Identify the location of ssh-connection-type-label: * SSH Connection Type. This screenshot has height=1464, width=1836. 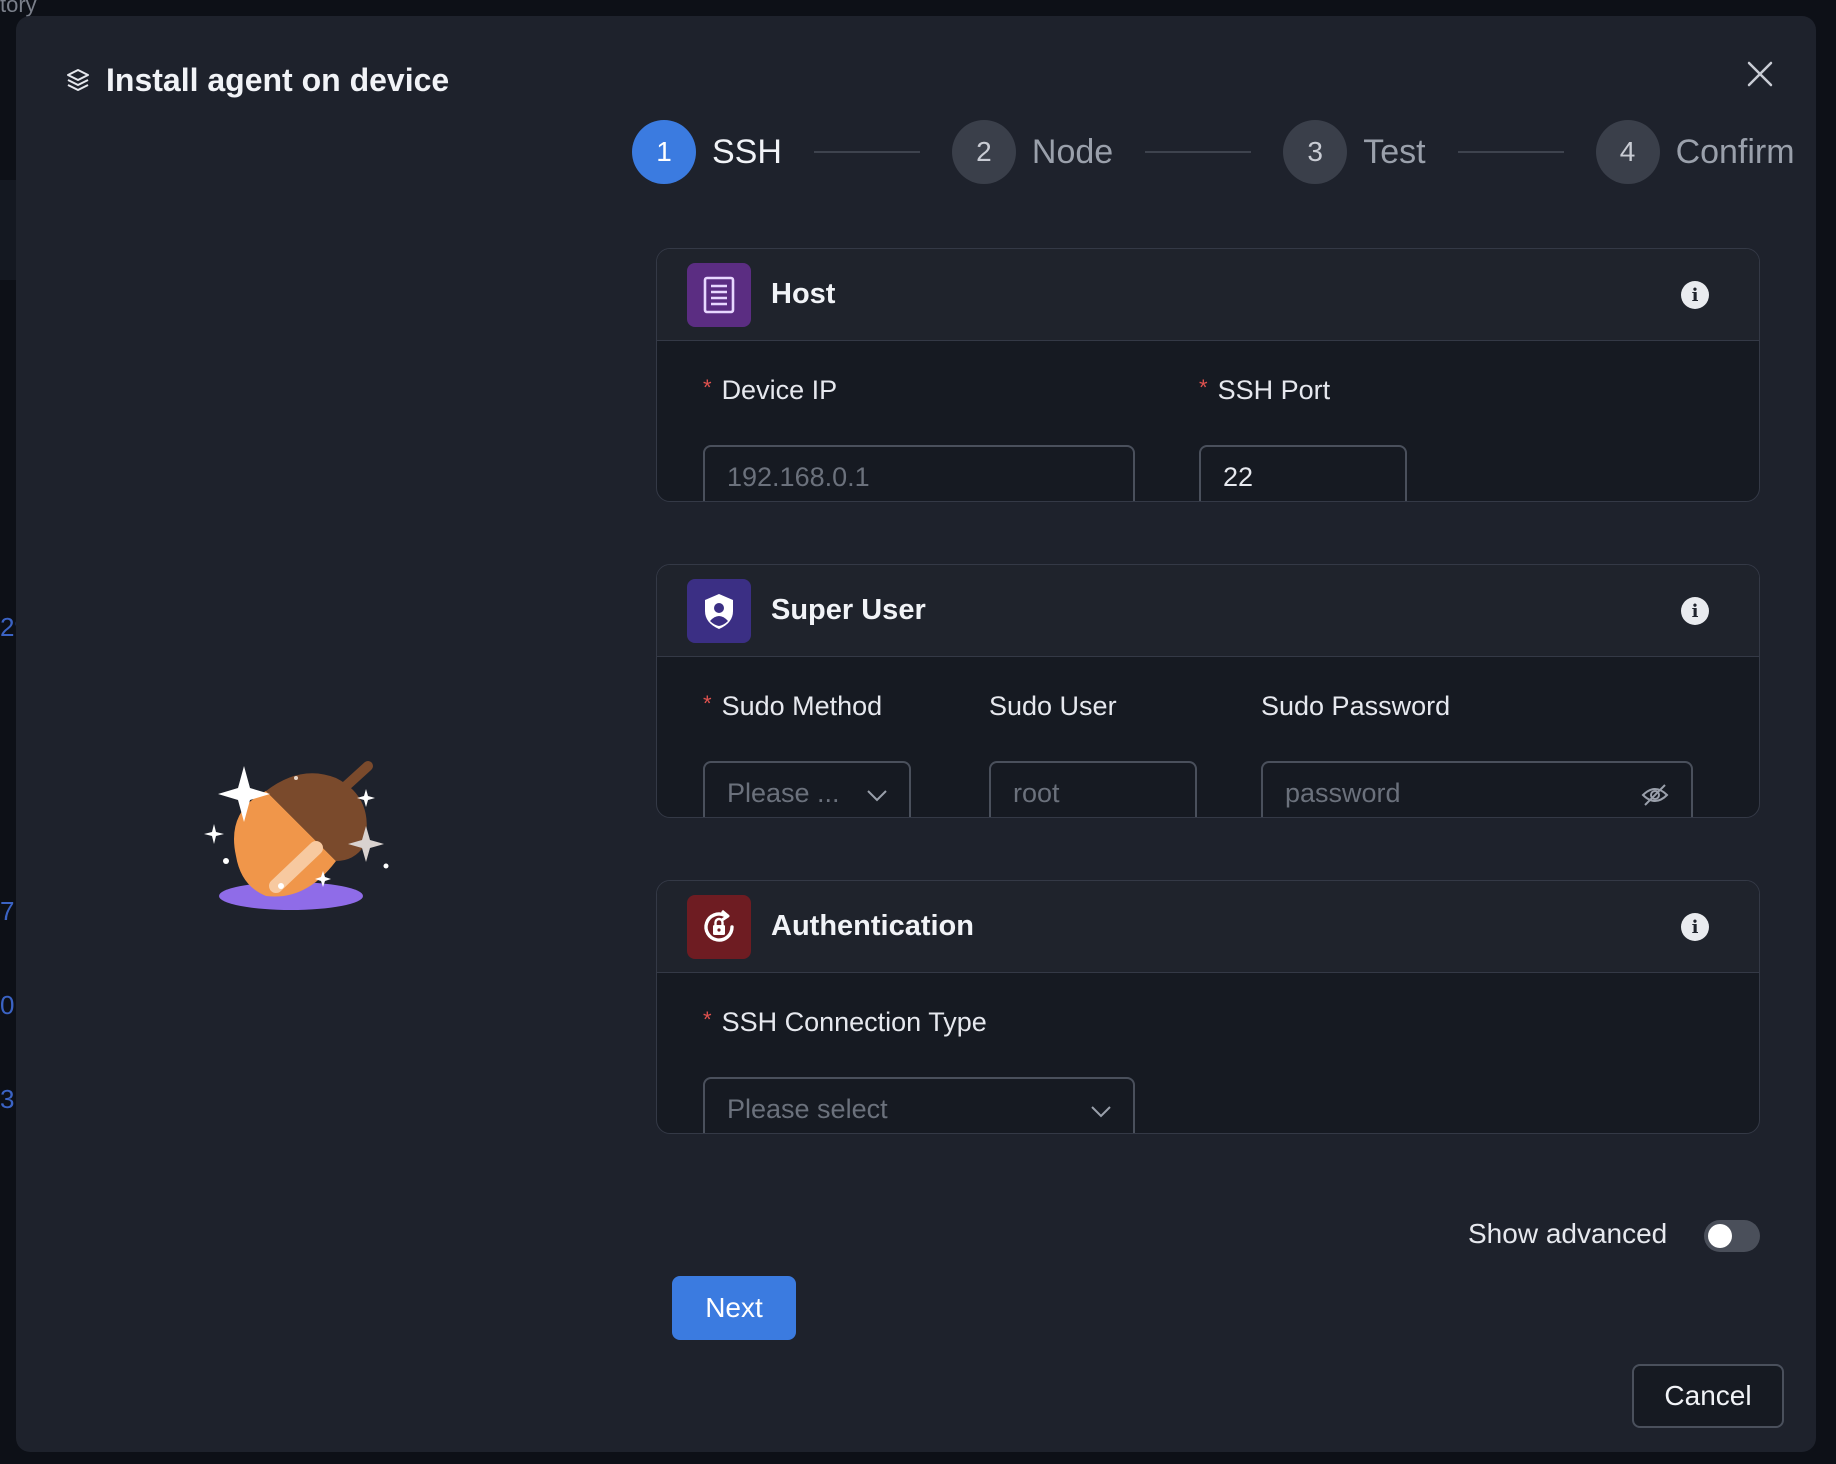
(845, 1022).